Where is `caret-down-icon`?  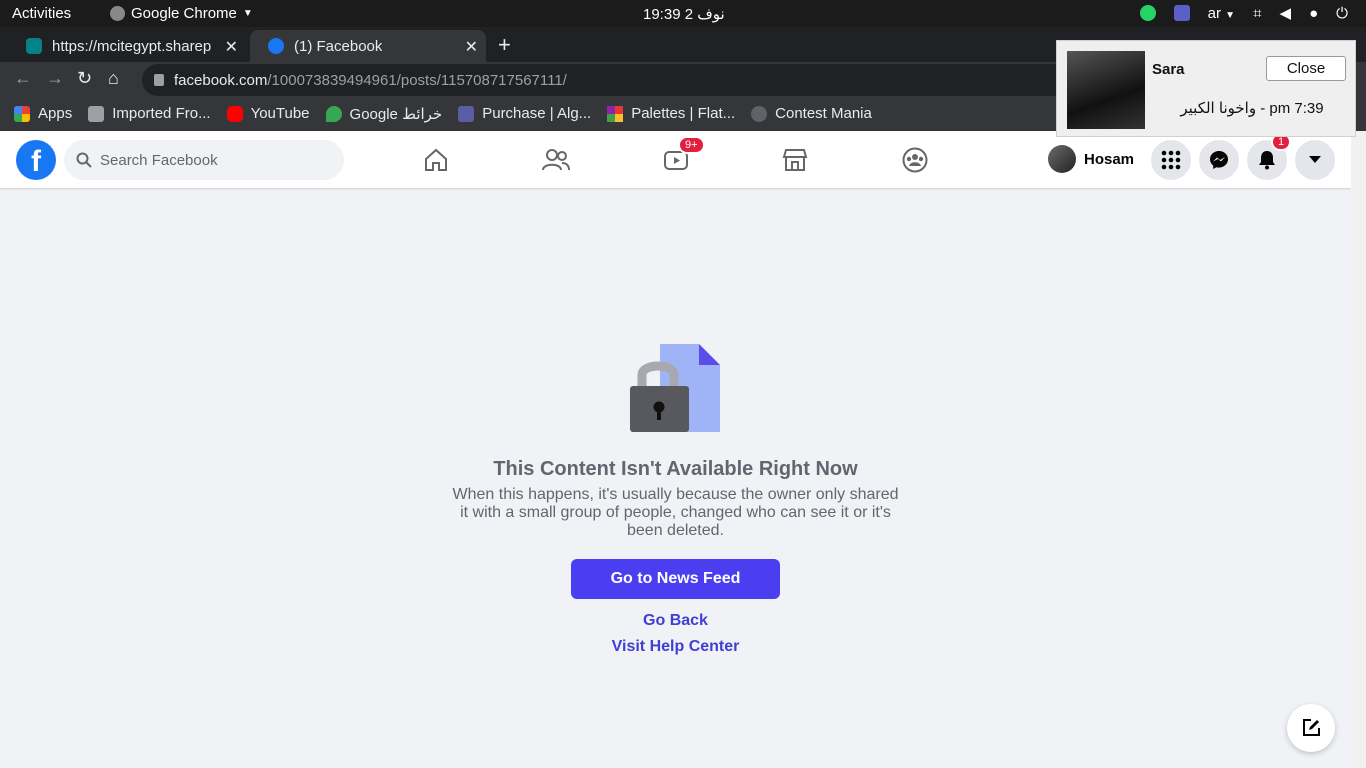
caret-down-icon is located at coordinates (1315, 159).